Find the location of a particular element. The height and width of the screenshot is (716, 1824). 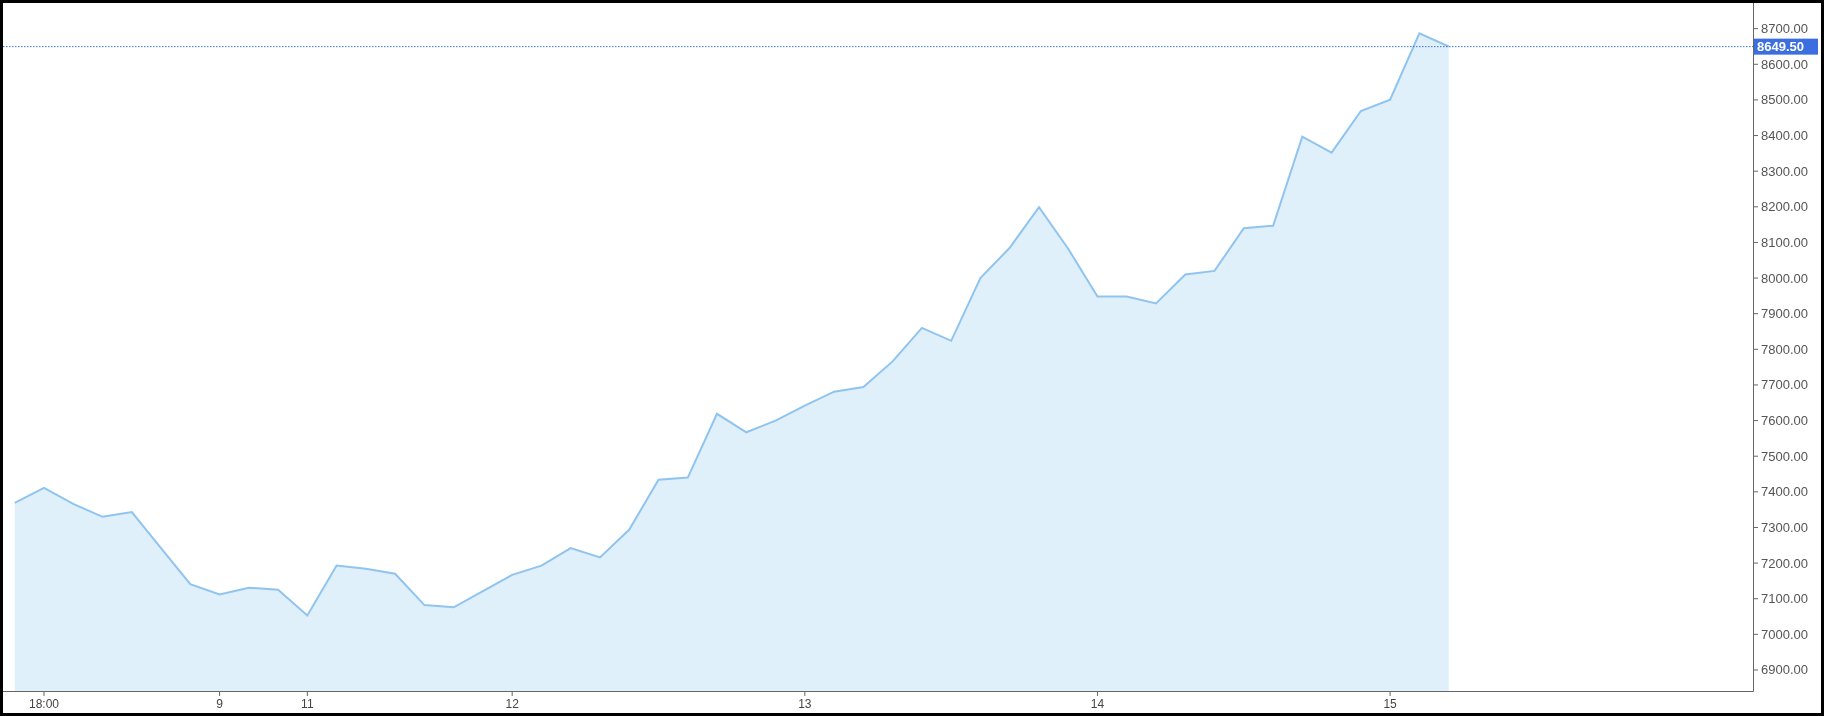

y-axis-label: 8600.00 is located at coordinates (1784, 64).